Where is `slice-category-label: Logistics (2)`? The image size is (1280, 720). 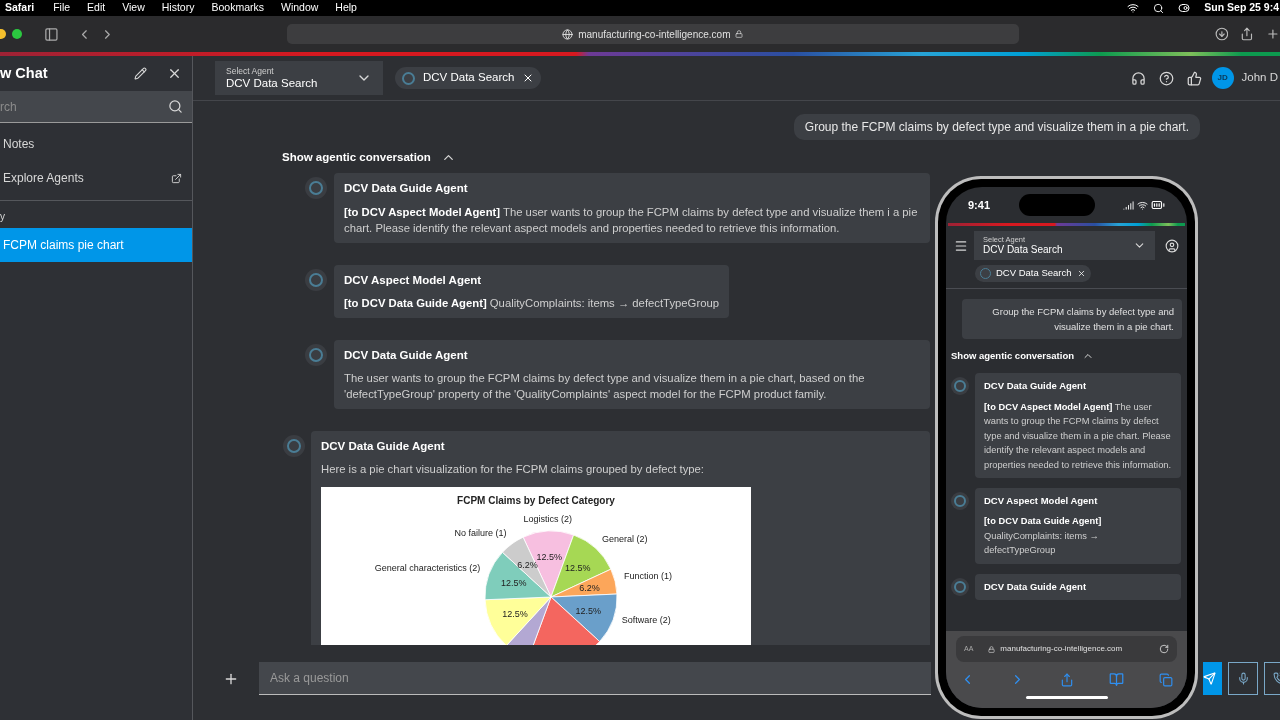 slice-category-label: Logistics (2) is located at coordinates (547, 519).